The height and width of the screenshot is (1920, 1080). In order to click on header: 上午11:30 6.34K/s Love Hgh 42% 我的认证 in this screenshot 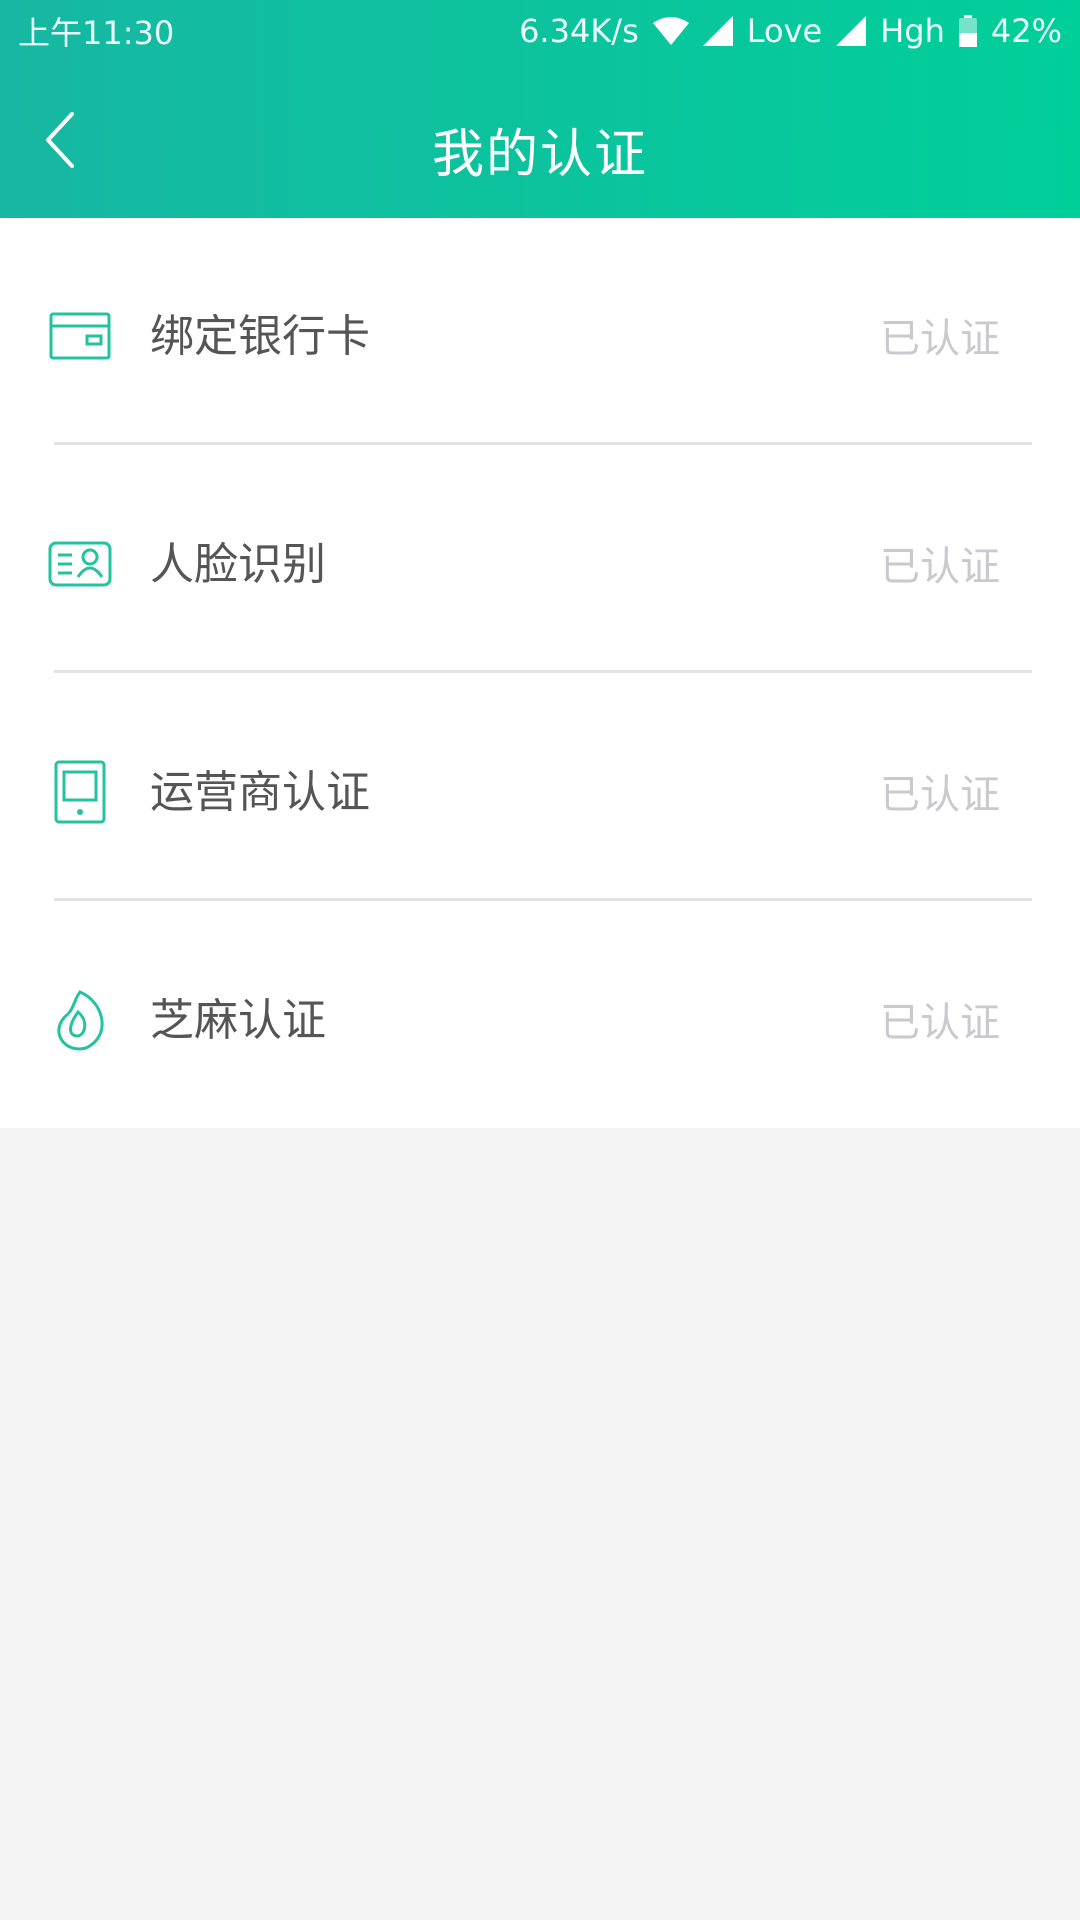, I will do `click(540, 109)`.